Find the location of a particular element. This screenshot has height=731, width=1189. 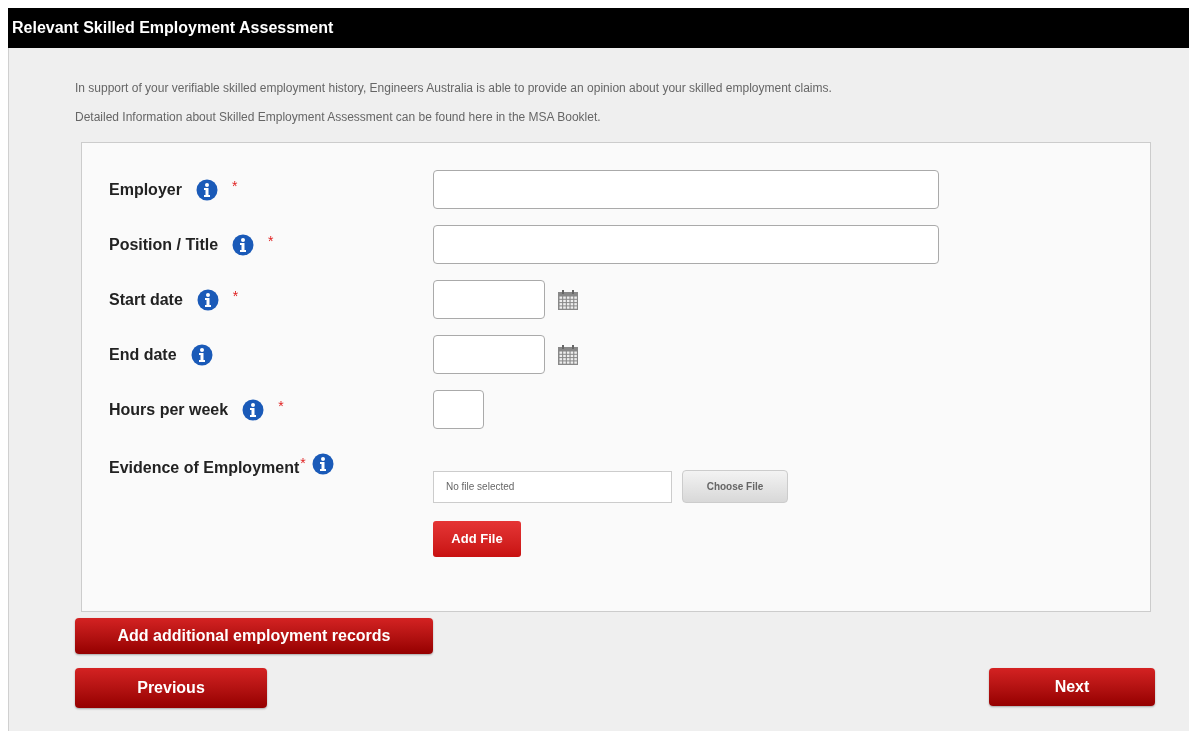

previous-button: Previous is located at coordinates (171, 688).